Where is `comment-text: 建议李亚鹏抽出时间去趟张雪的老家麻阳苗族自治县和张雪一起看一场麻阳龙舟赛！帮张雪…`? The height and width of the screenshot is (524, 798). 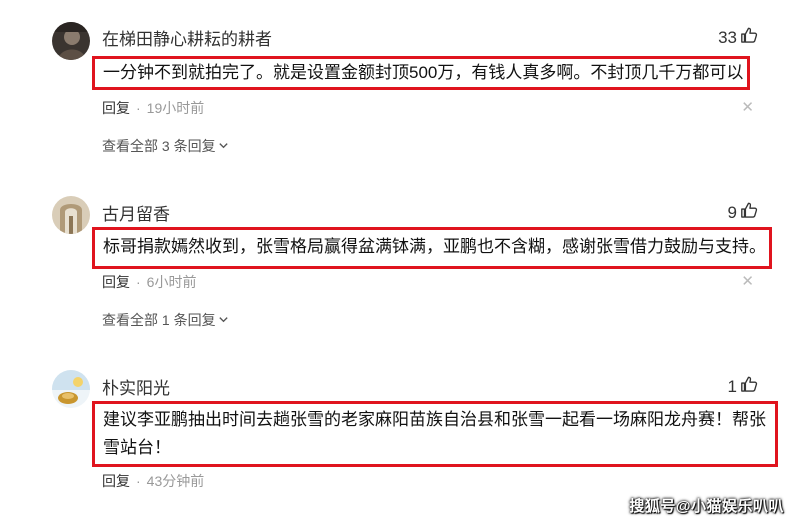
comment-text: 建议李亚鹏抽出时间去趟张雪的老家麻阳苗族自治县和张雪一起看一场麻阳龙舟赛！帮张雪… is located at coordinates (434, 433).